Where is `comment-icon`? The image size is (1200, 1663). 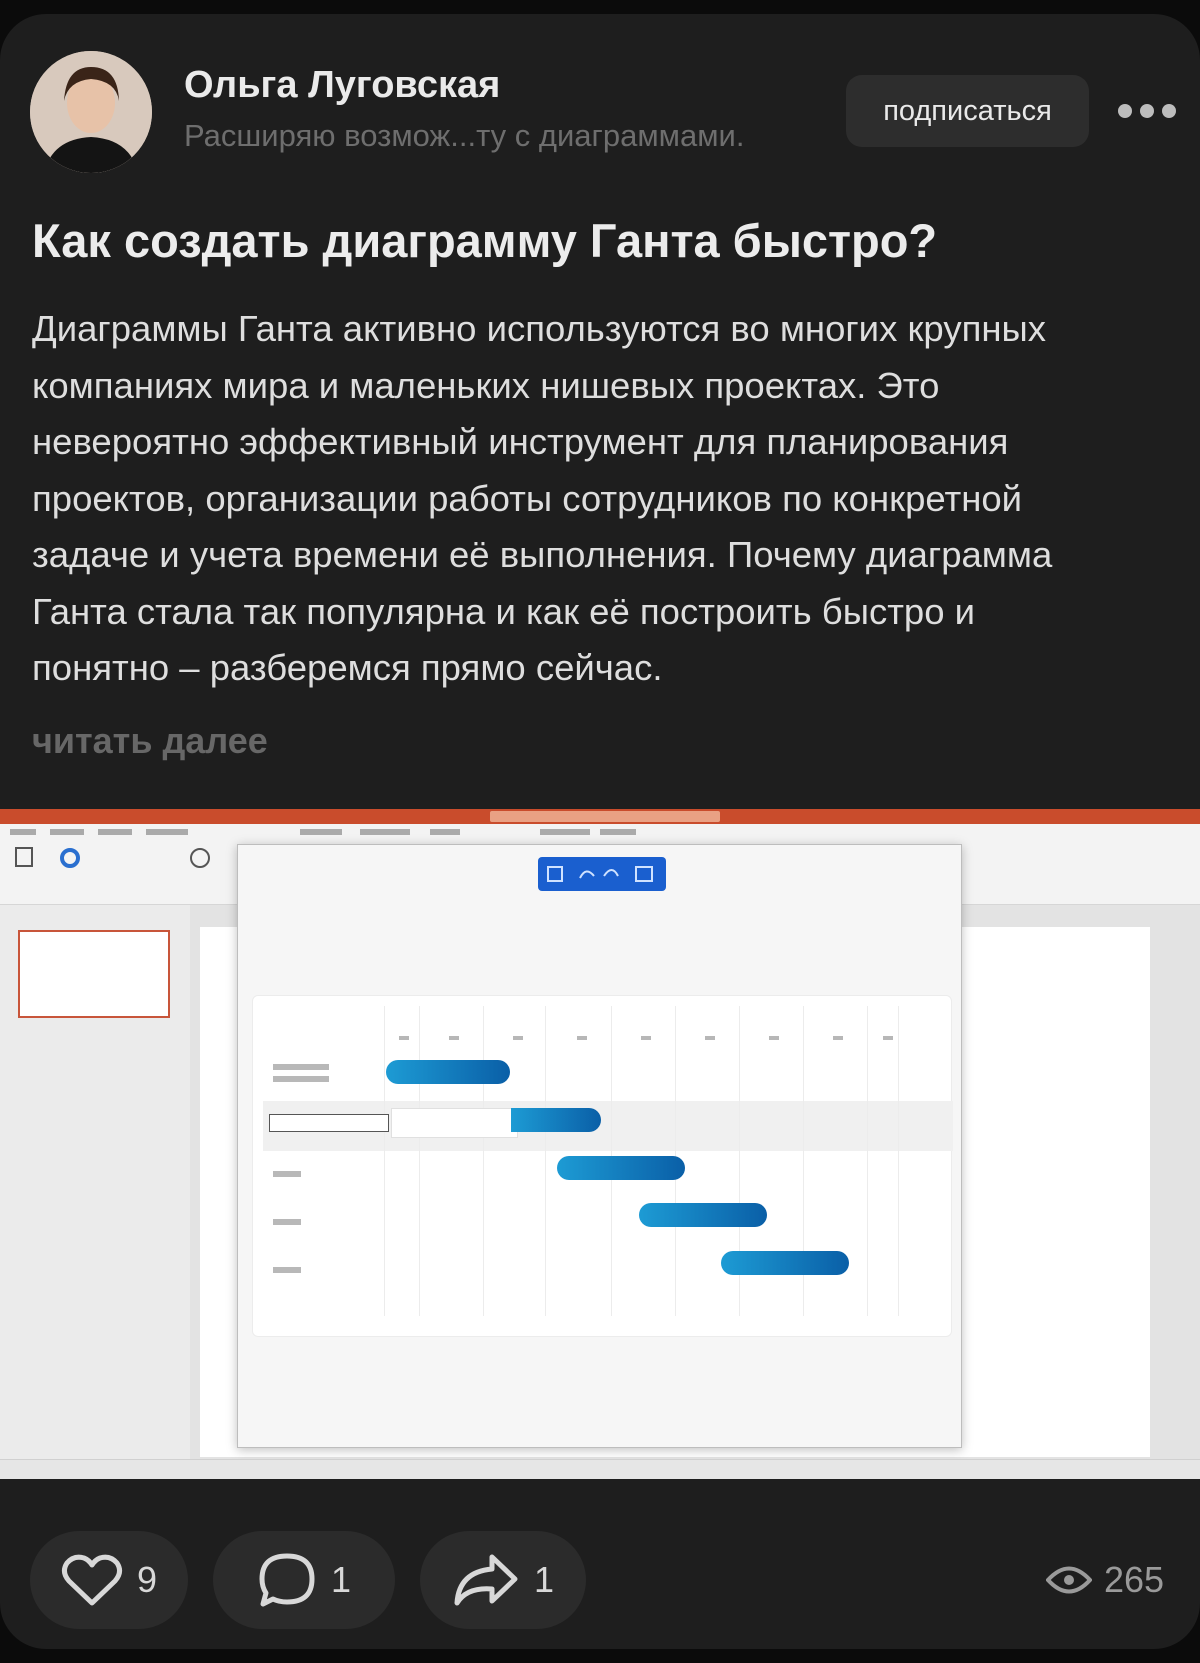
comment-icon is located at coordinates (287, 1580).